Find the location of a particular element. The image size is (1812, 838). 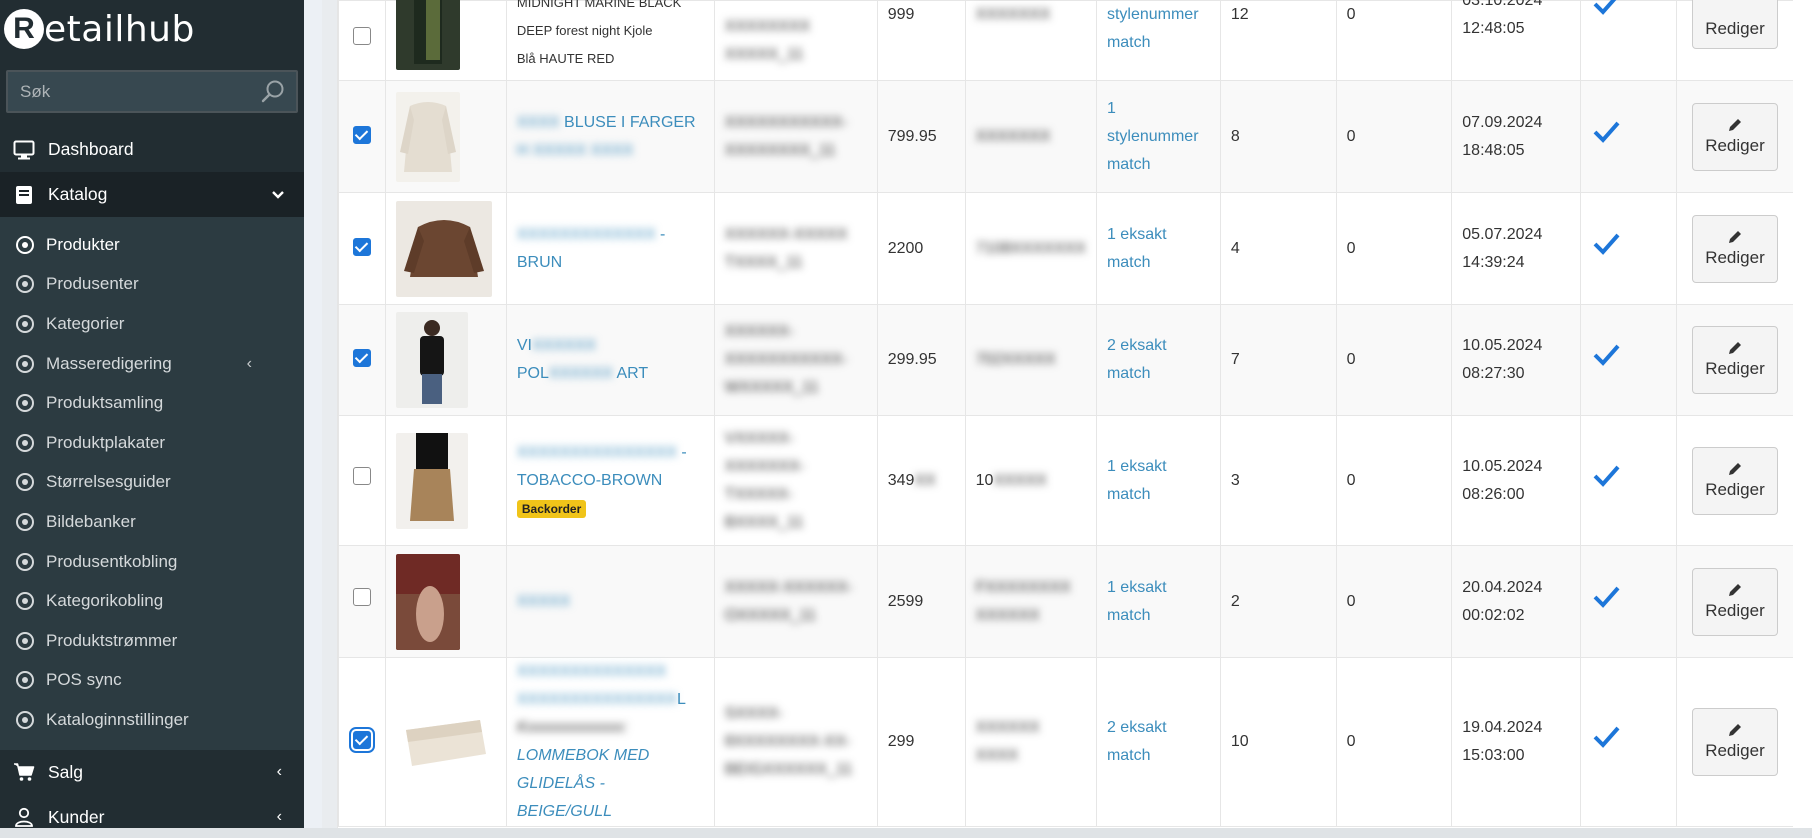

nav-dashboard: Dashboard is located at coordinates (152, 149).